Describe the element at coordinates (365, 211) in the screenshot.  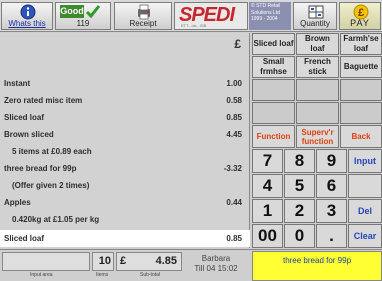
I see `del-button: Del` at that location.